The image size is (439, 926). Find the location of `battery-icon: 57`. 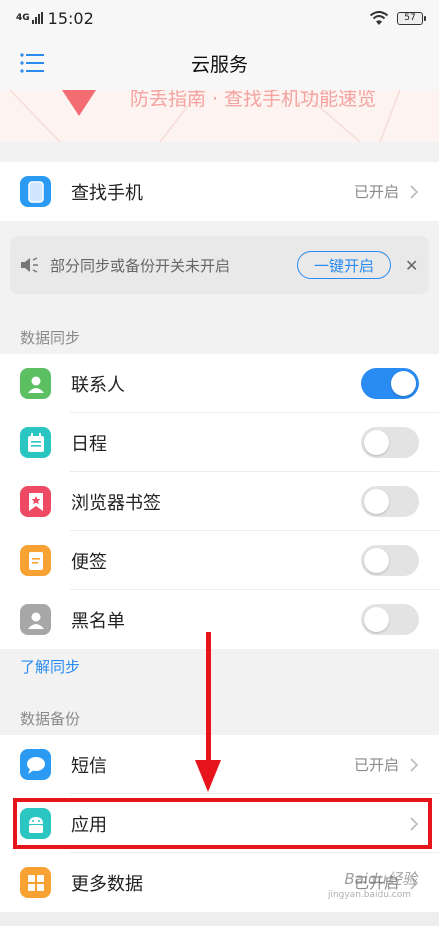

battery-icon: 57 is located at coordinates (411, 18).